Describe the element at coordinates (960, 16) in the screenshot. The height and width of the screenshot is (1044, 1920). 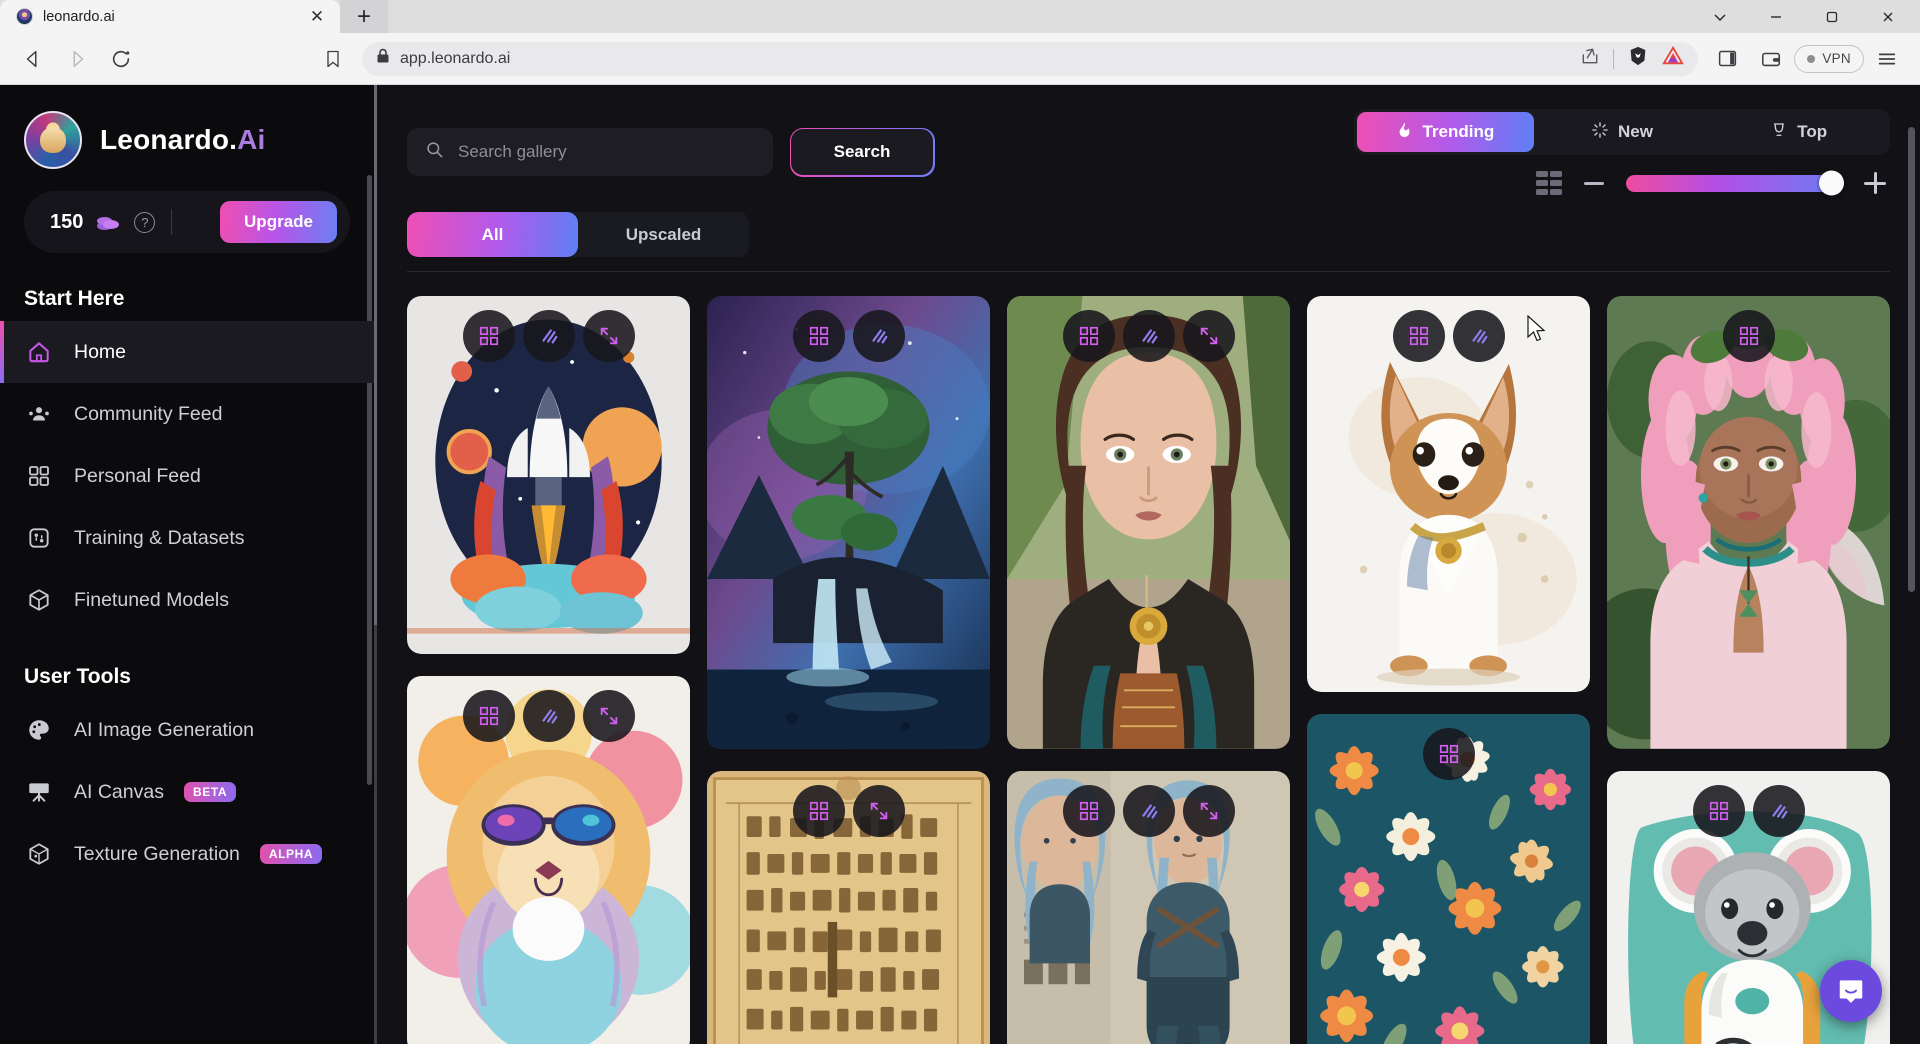
I see `tab-strip: leonardo.ai ✕ +` at that location.